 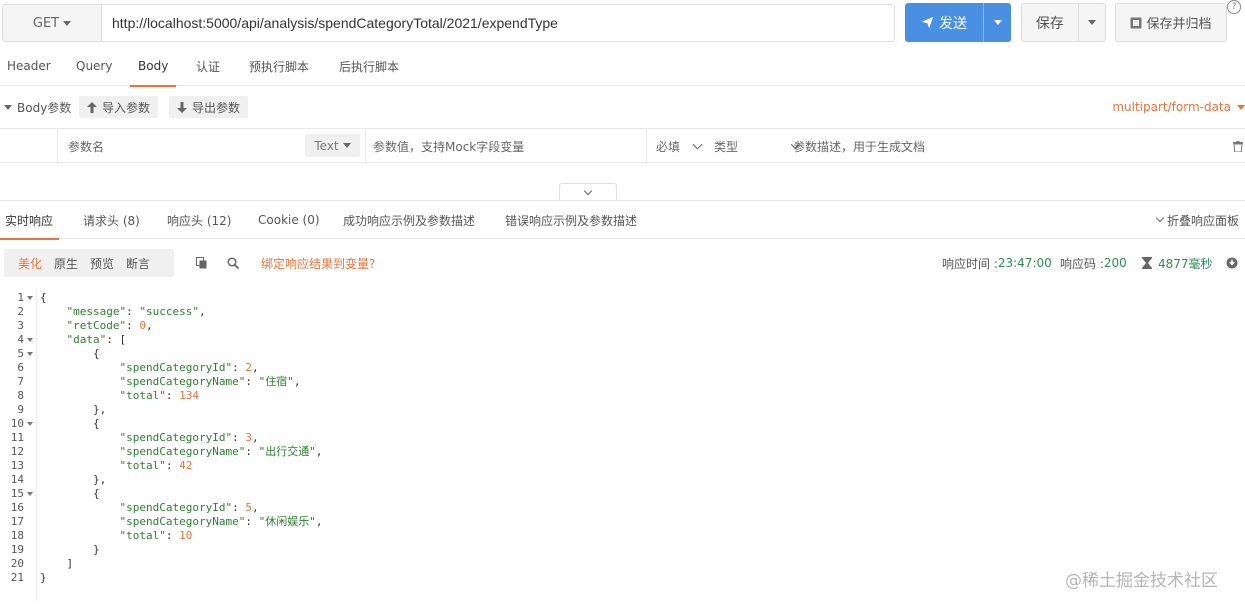 I want to click on save-button-group: 保存, so click(x=1063, y=22).